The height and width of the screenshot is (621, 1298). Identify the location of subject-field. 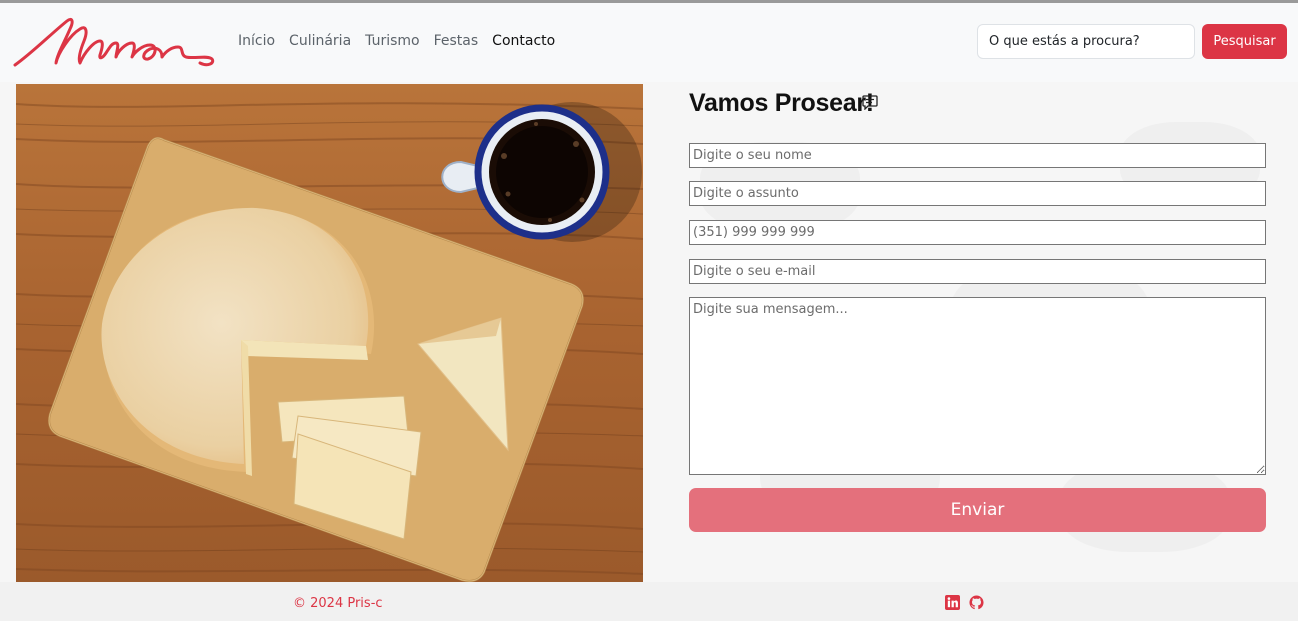
(977, 193).